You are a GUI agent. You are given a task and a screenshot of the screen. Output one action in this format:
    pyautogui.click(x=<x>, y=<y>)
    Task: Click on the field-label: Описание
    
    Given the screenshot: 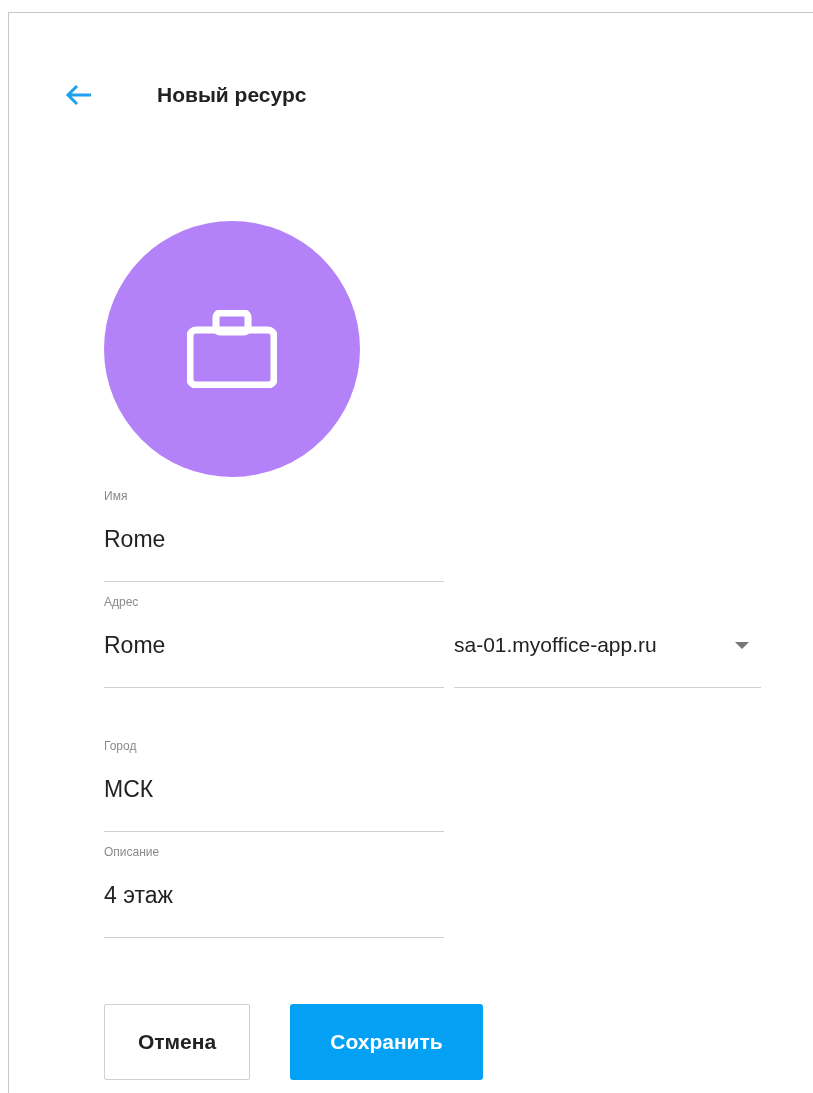 What is the action you would take?
    pyautogui.click(x=132, y=852)
    